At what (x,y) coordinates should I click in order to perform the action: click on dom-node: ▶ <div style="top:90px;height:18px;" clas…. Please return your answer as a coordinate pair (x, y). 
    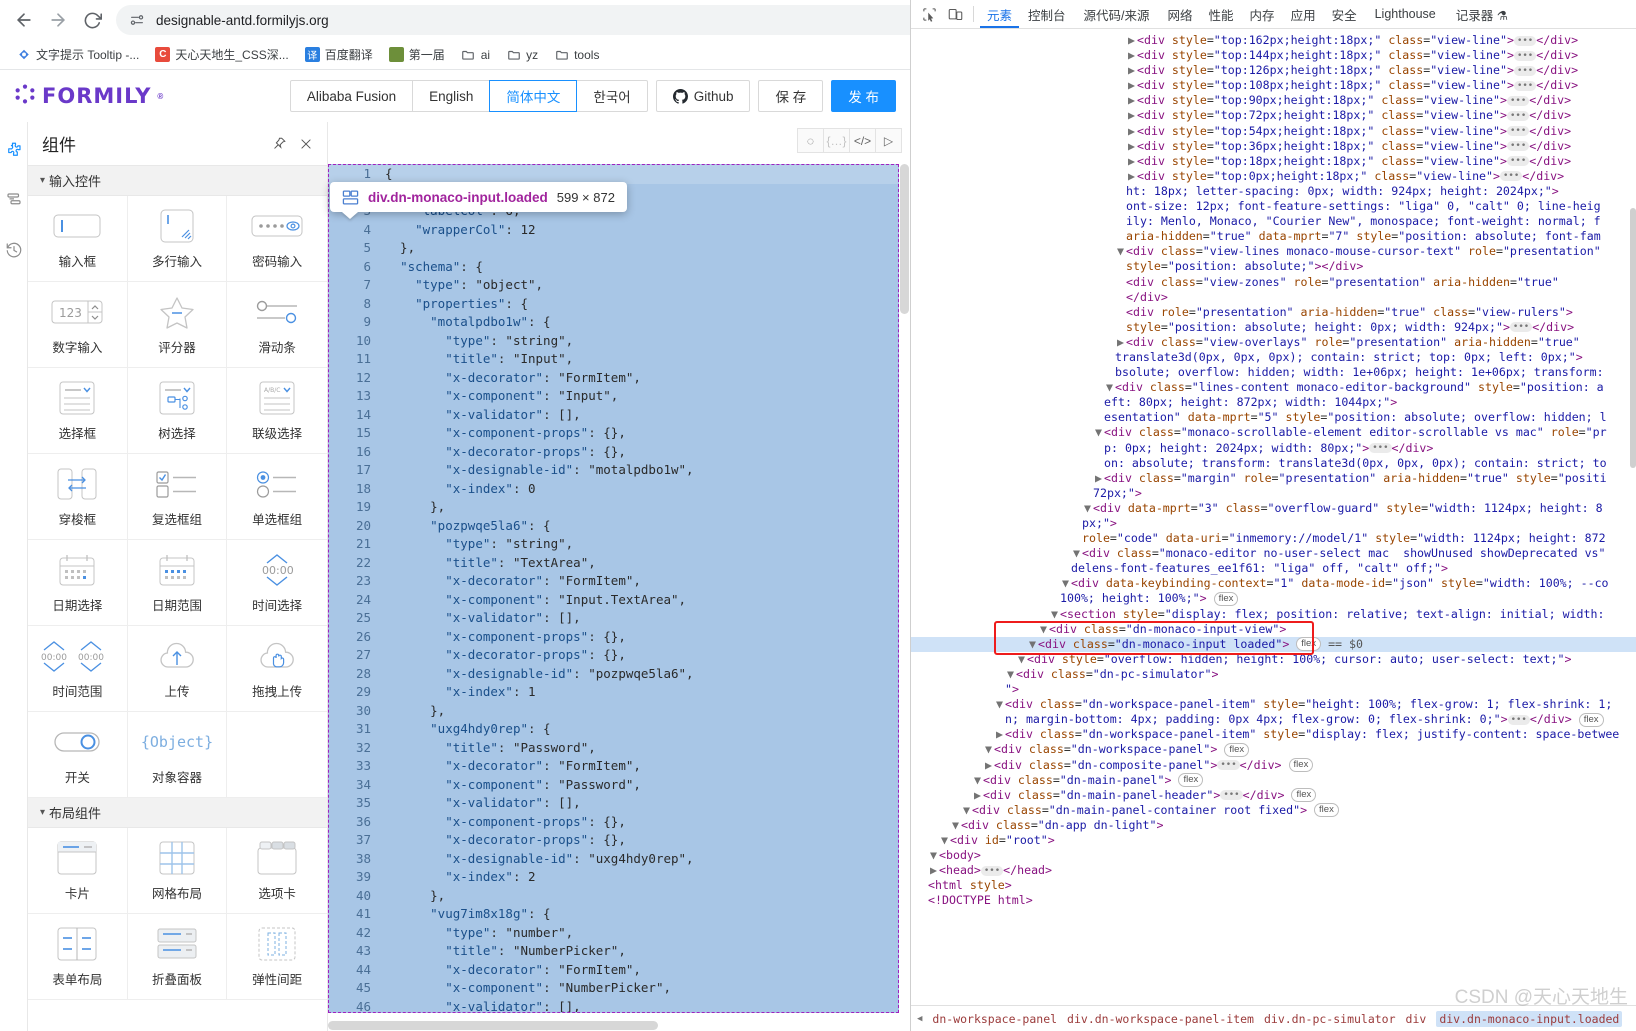
    Looking at the image, I should click on (1273, 100).